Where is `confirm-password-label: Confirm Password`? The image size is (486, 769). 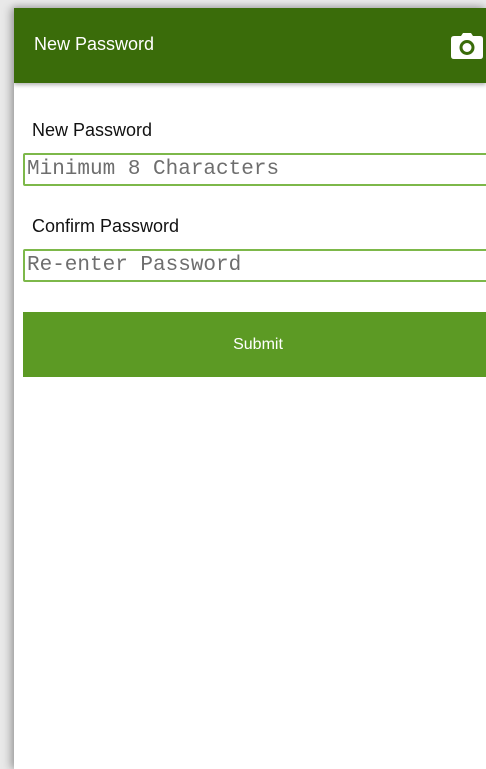 confirm-password-label: Confirm Password is located at coordinates (106, 226).